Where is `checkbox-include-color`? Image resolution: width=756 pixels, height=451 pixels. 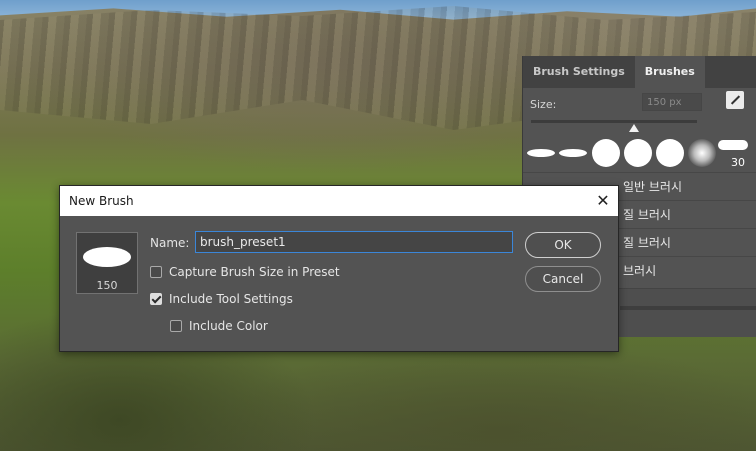
checkbox-include-color is located at coordinates (176, 326).